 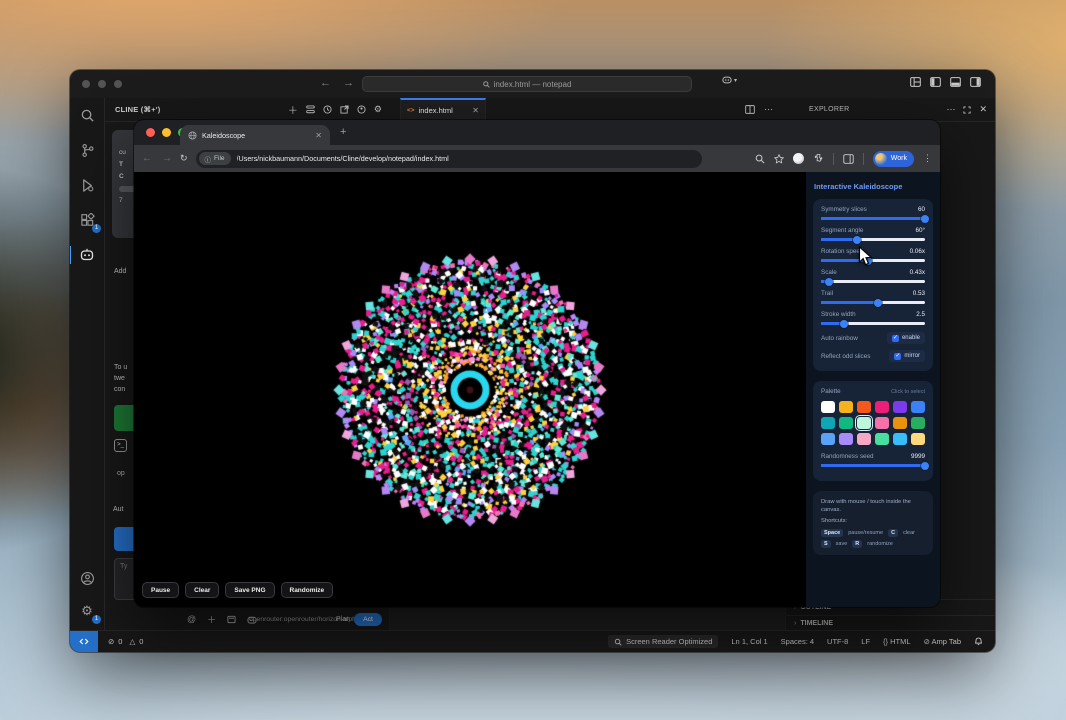 What do you see at coordinates (84, 641) in the screenshot?
I see `remote-indicator` at bounding box center [84, 641].